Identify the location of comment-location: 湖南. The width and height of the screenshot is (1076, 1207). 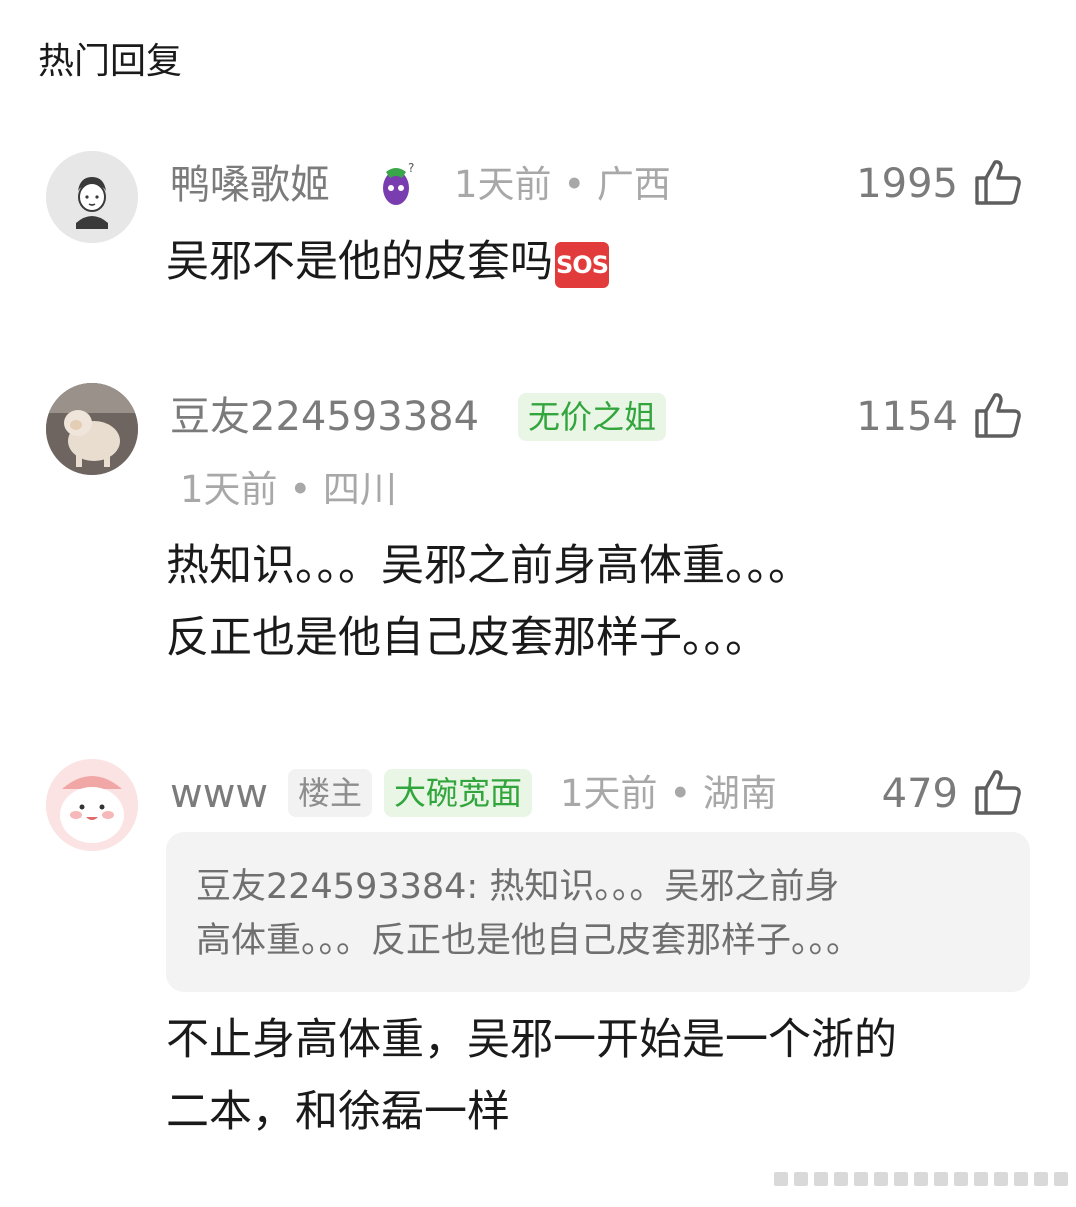
(739, 793).